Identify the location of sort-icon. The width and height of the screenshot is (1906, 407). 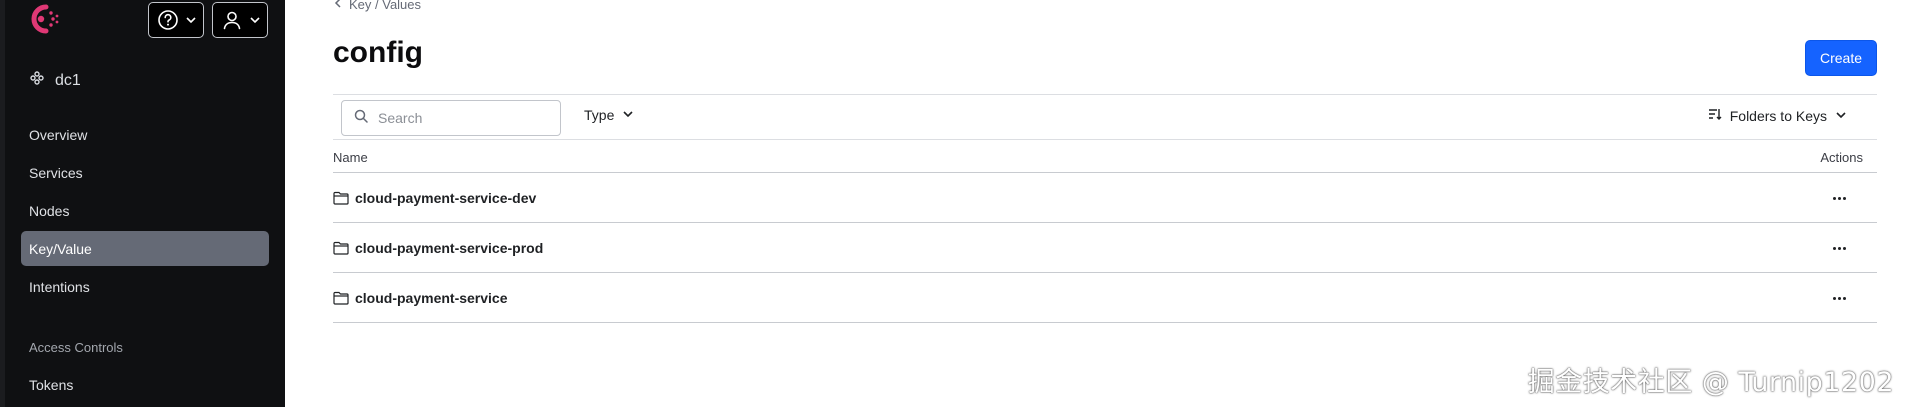
(1715, 115).